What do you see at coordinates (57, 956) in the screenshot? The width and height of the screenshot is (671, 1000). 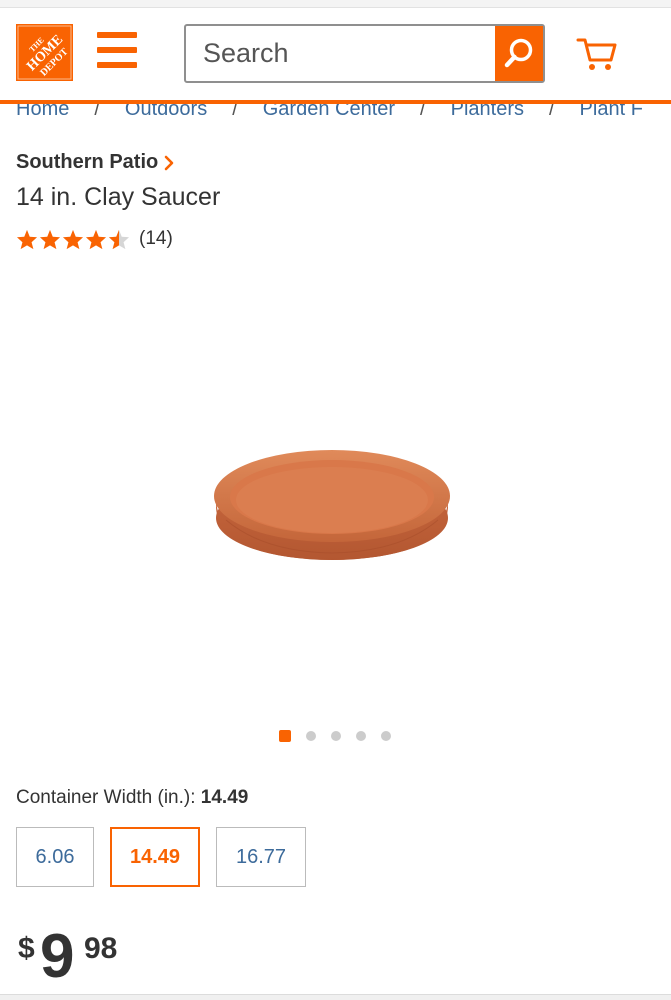 I see `price-dollars: 9` at bounding box center [57, 956].